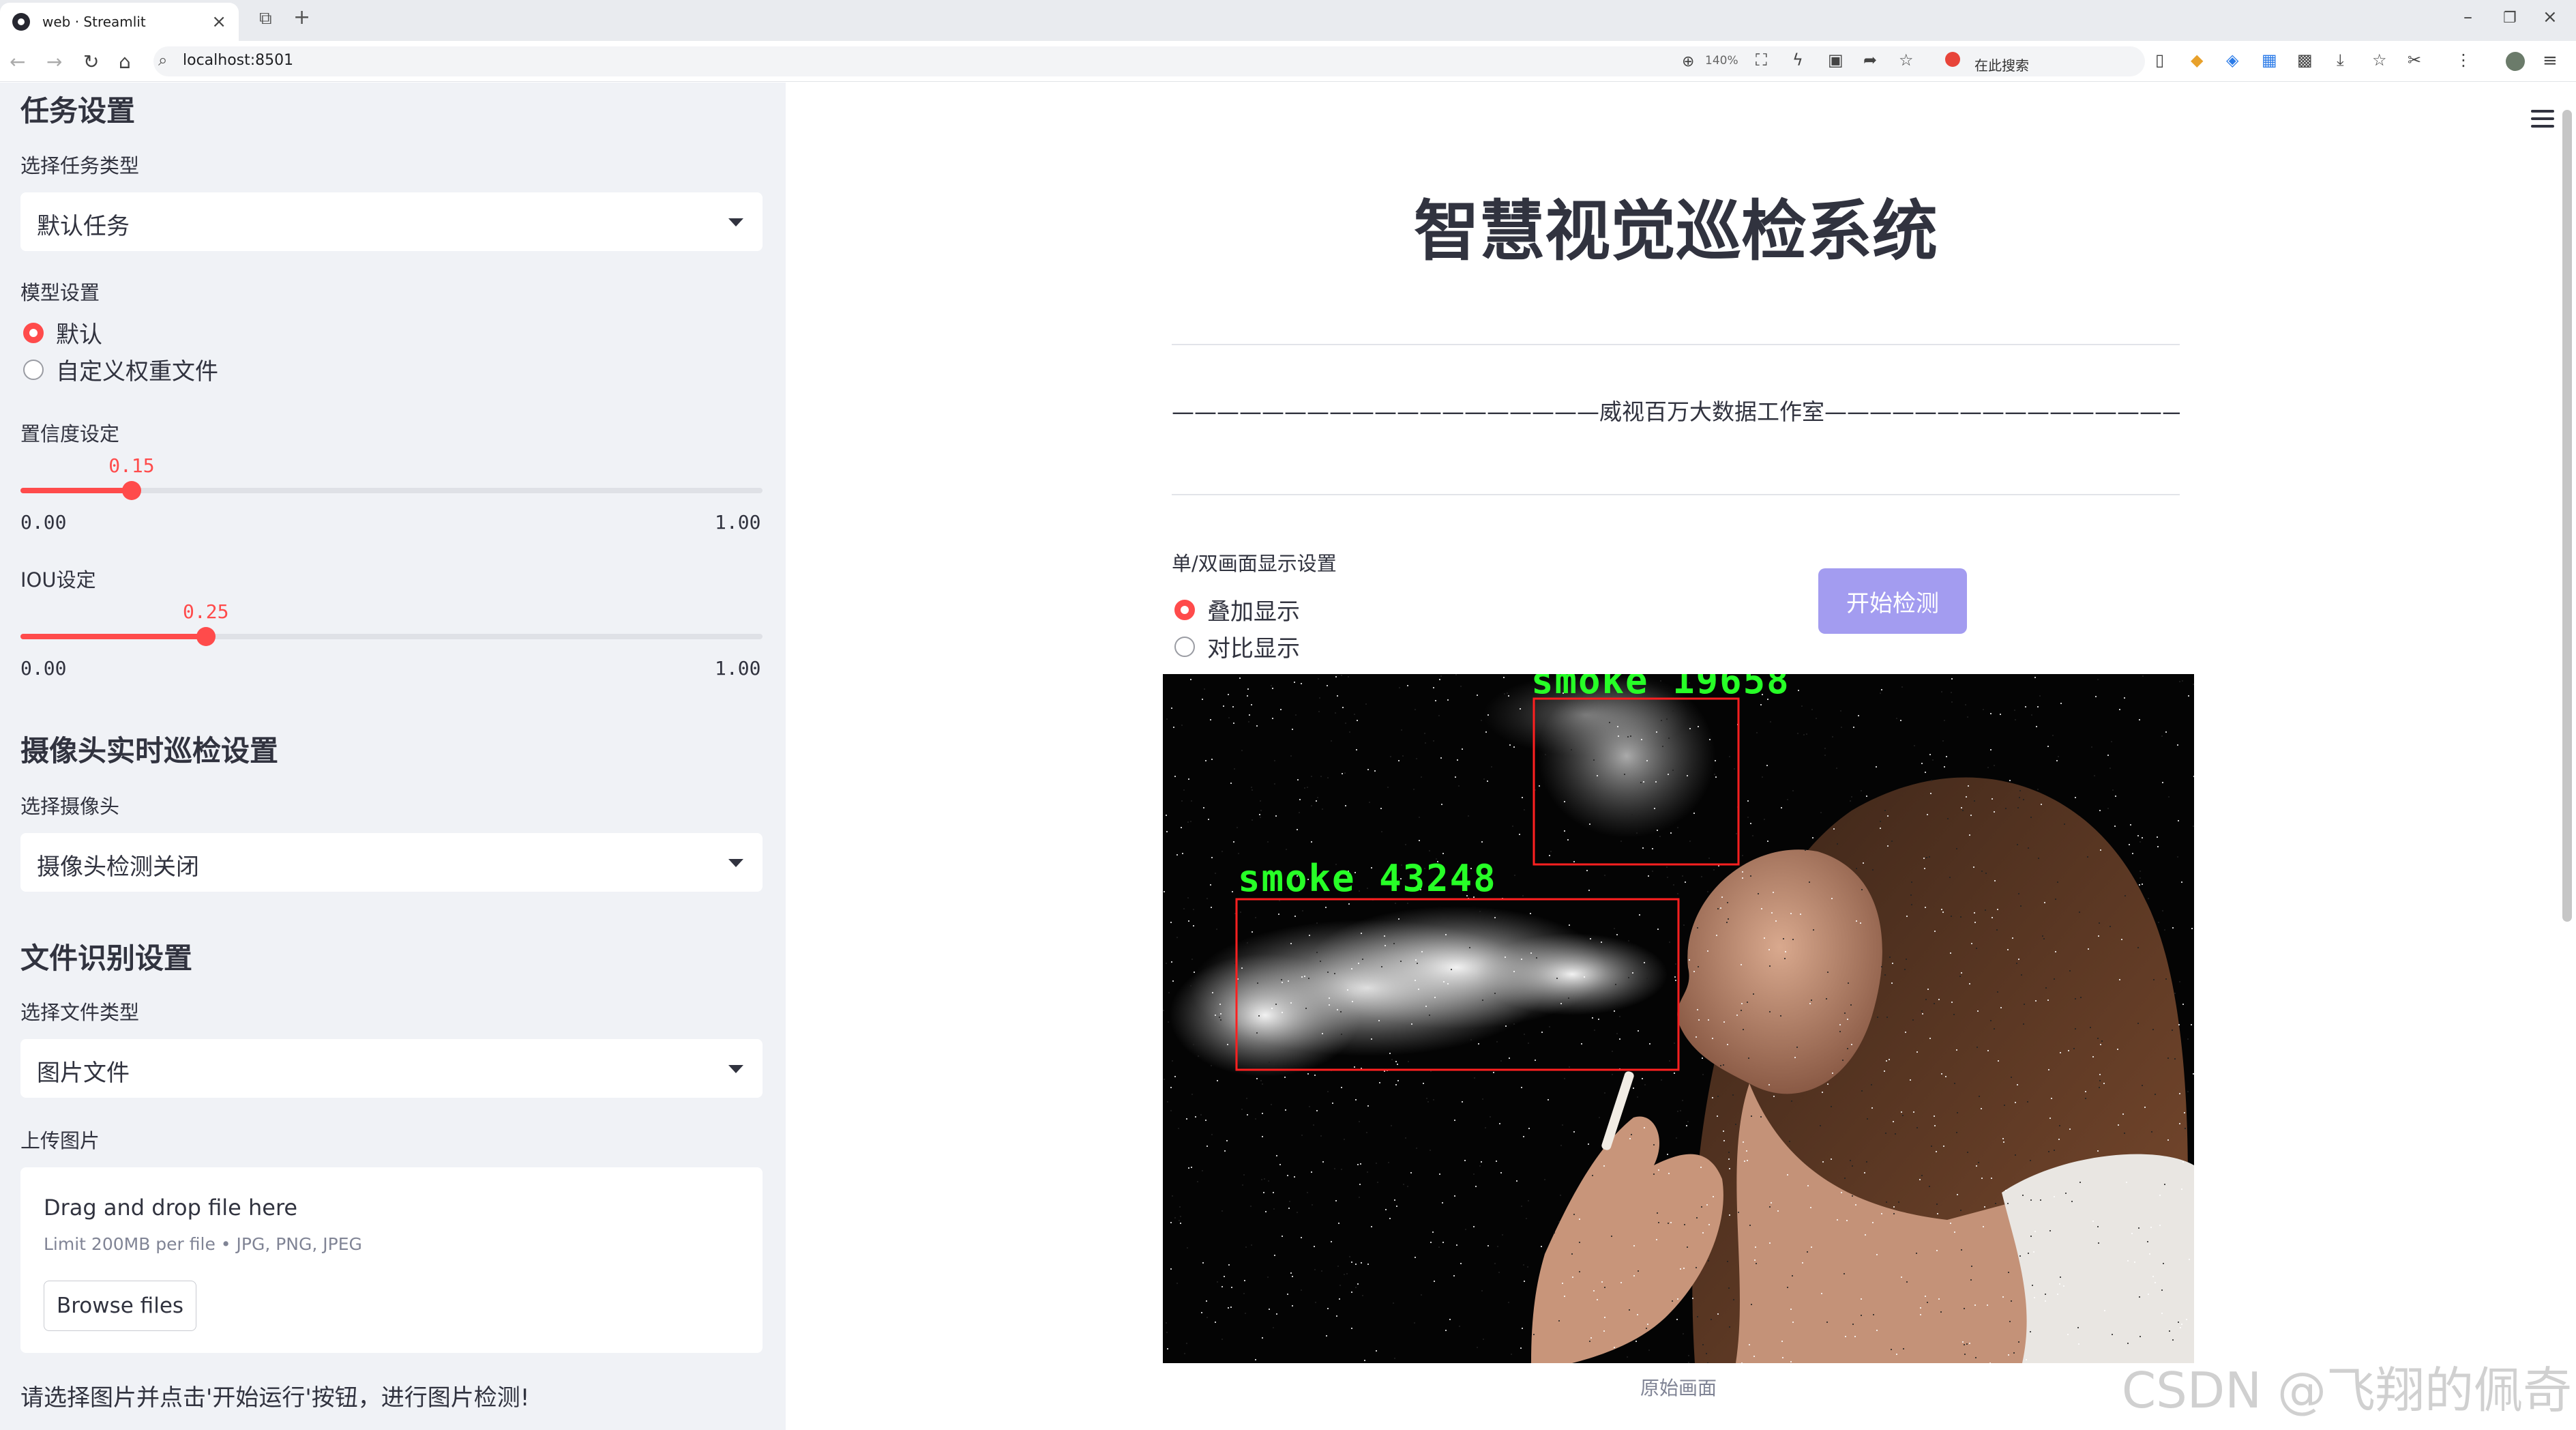  Describe the element at coordinates (91, 62) in the screenshot. I see `reload-icon: ↻` at that location.